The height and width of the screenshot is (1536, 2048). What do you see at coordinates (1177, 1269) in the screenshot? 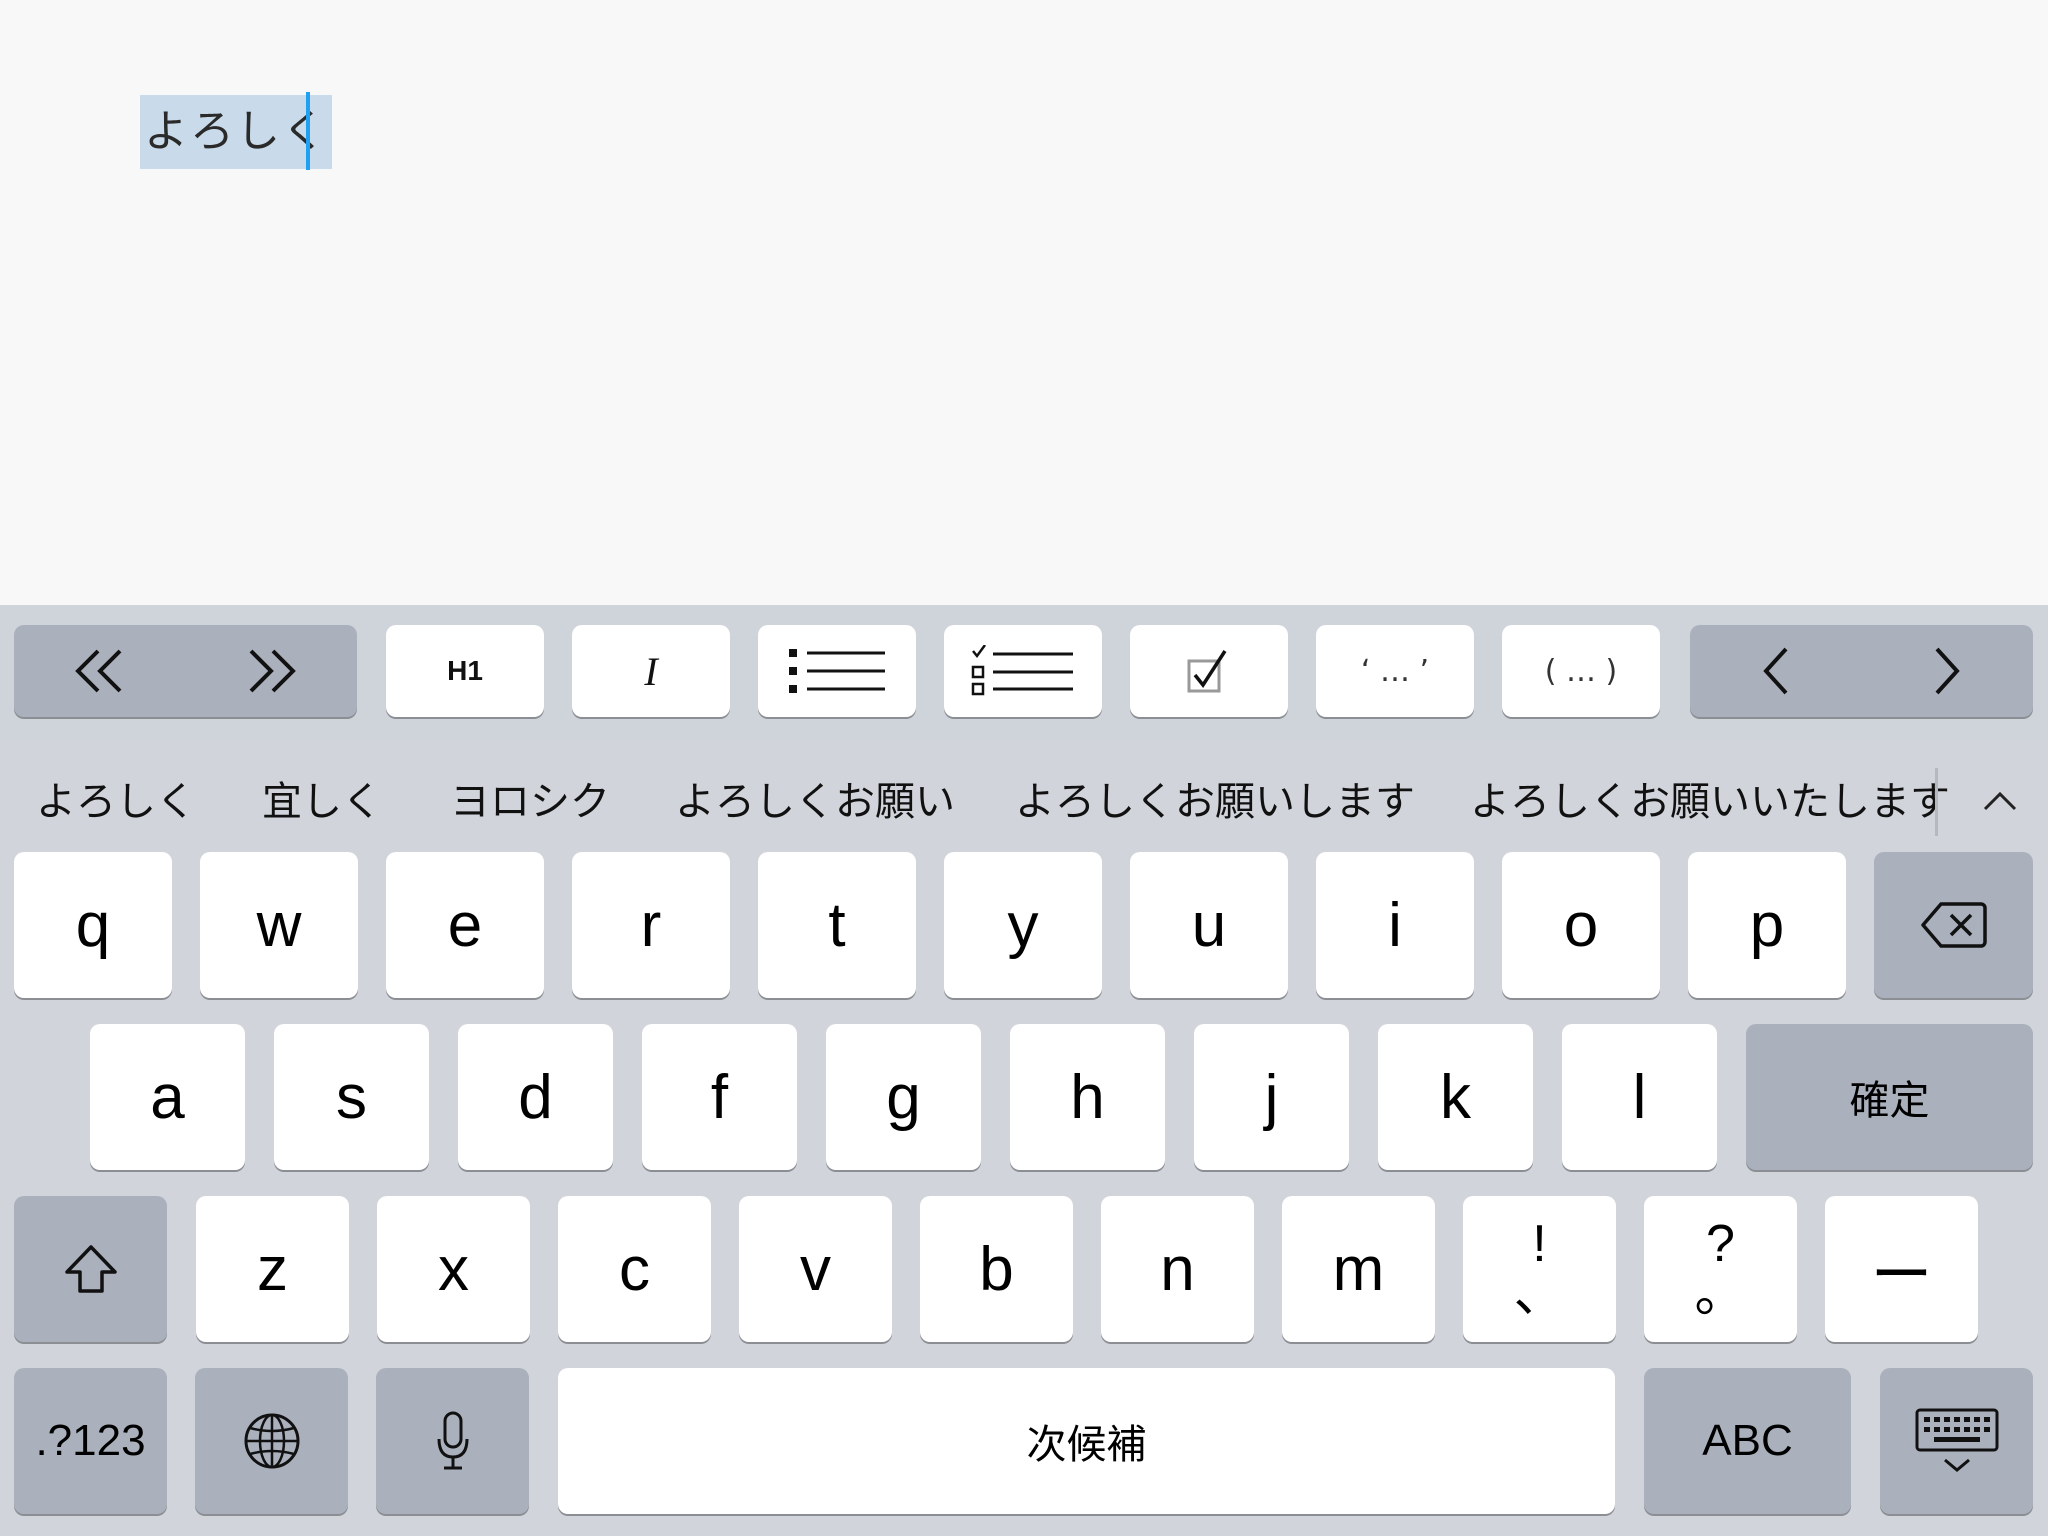
I see `key-n: n` at bounding box center [1177, 1269].